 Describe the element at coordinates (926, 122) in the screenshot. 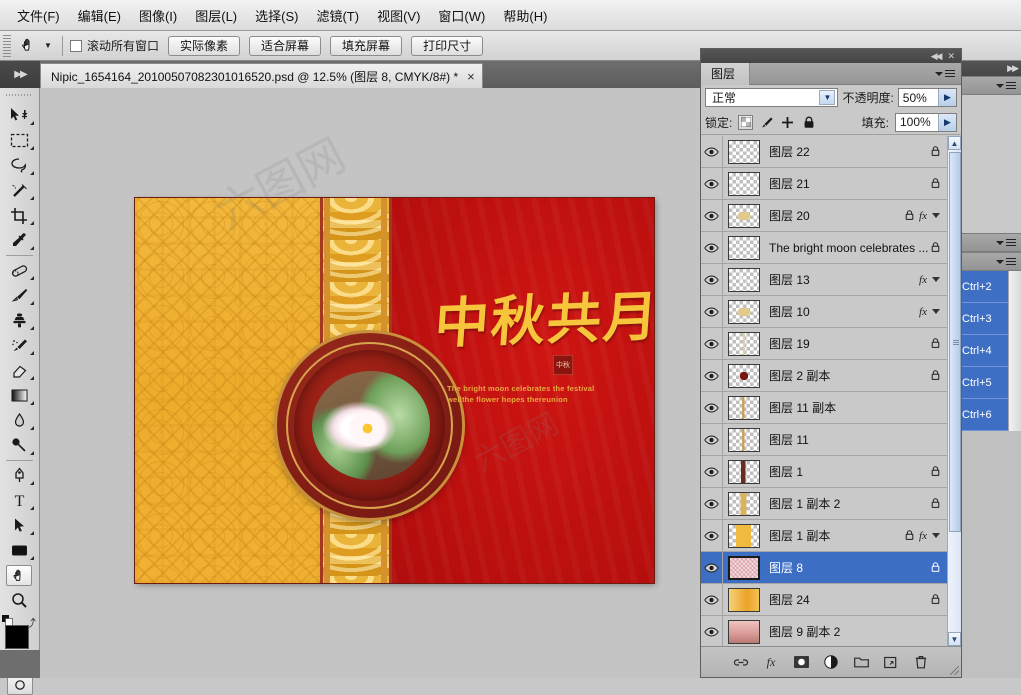

I see `fill-input: 100% ▶` at that location.